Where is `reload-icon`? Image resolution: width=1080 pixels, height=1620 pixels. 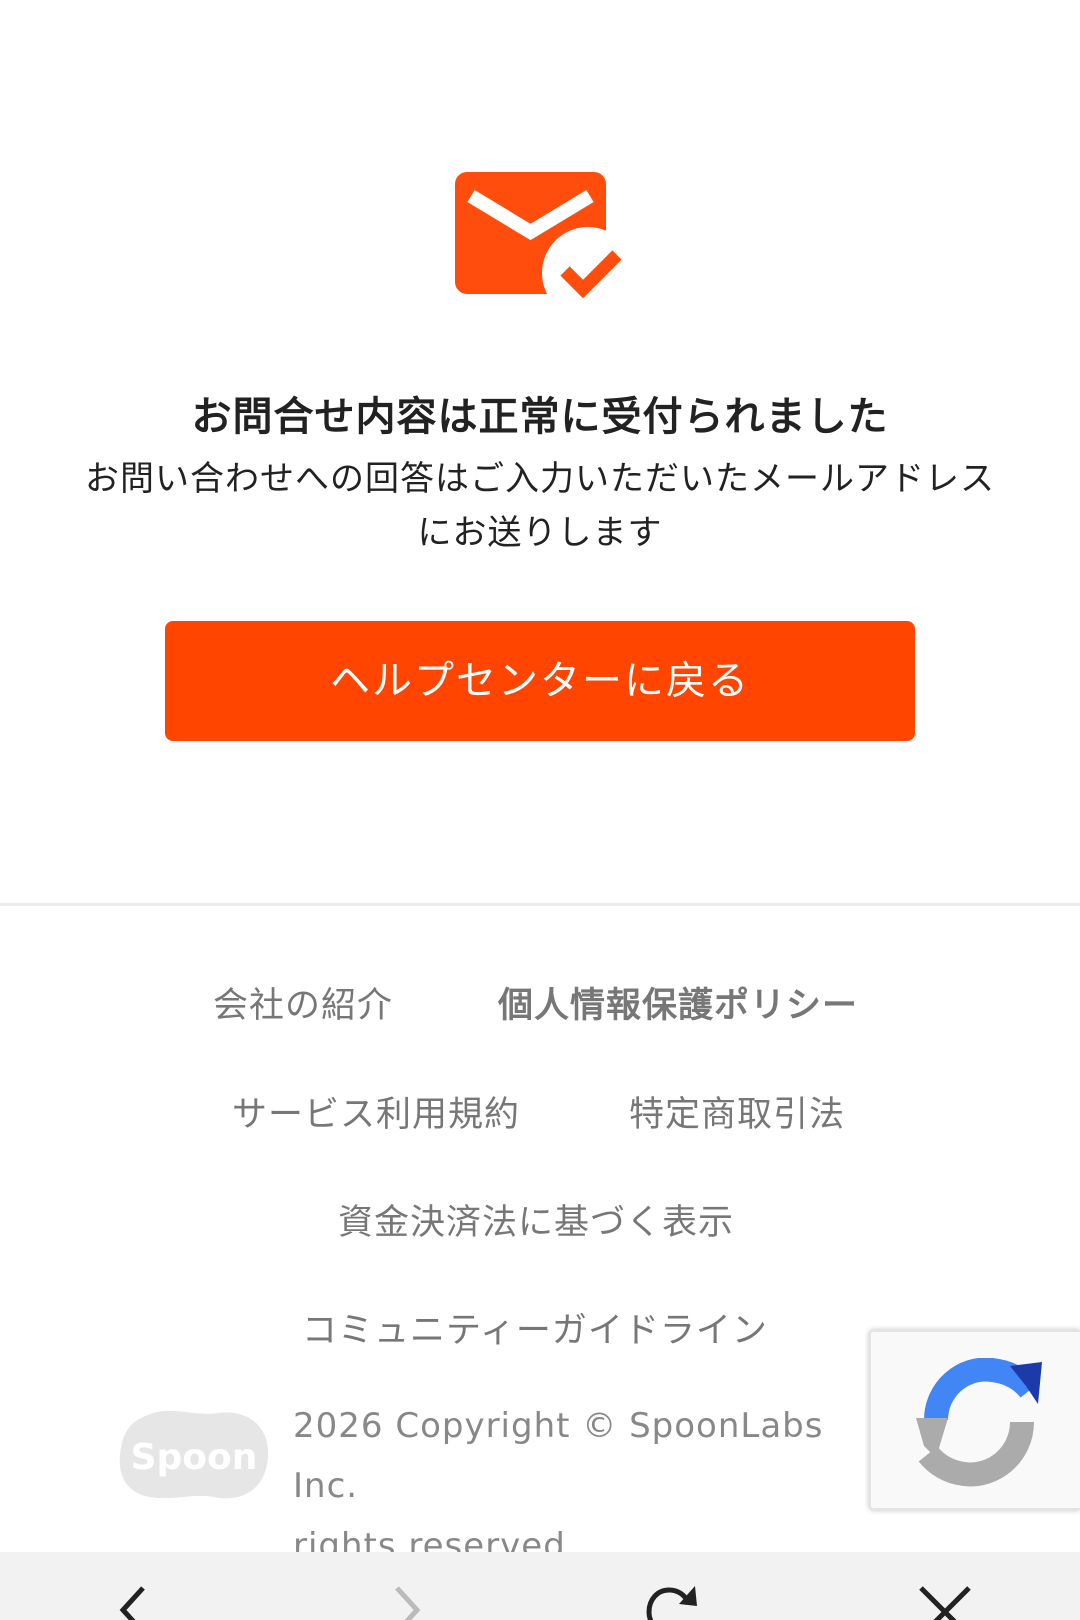
reload-icon is located at coordinates (673, 1601).